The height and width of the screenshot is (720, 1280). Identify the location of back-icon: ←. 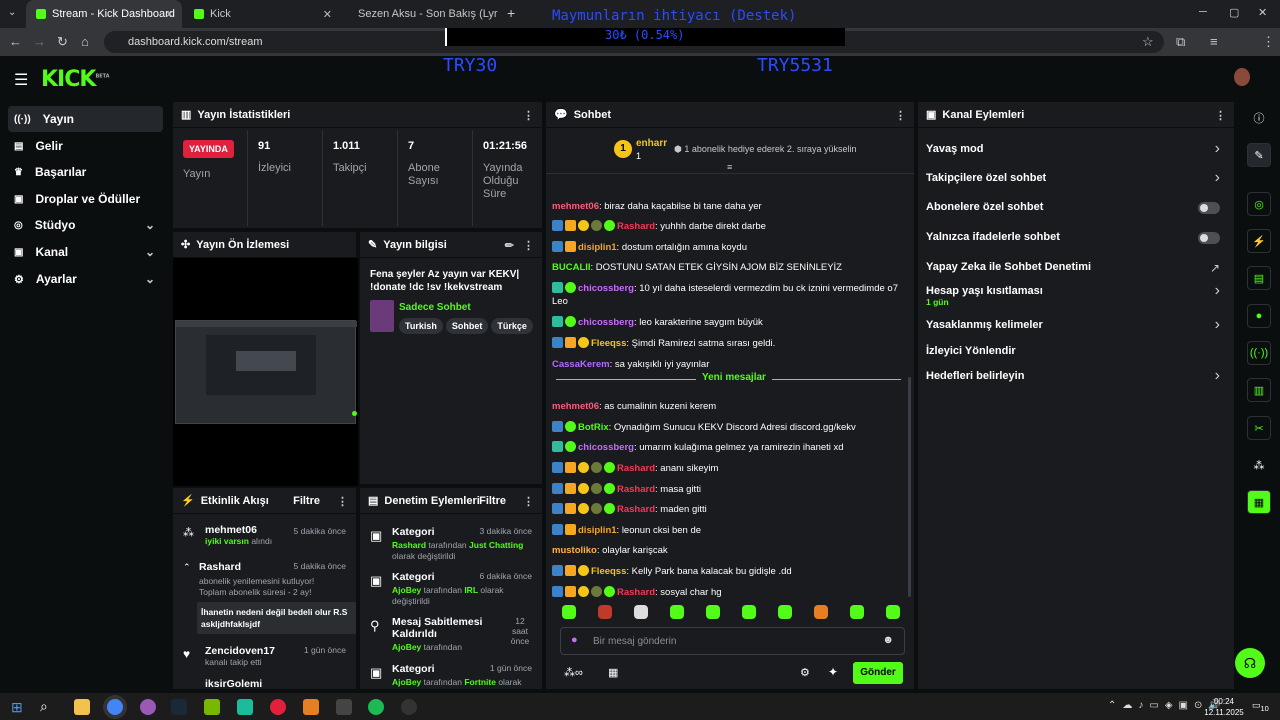
(15, 41).